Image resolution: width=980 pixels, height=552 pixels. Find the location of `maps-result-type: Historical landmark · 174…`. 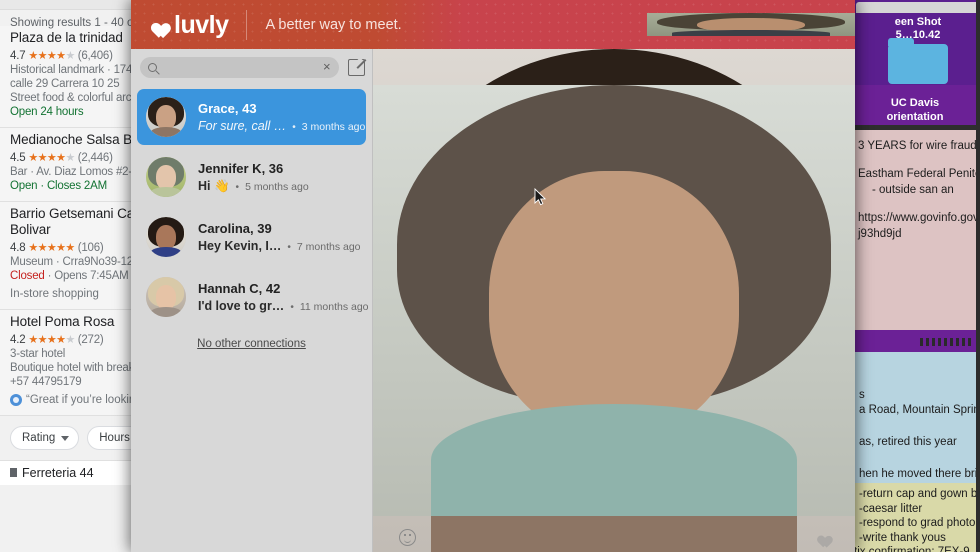

maps-result-type: Historical landmark · 174… is located at coordinates (71, 70).